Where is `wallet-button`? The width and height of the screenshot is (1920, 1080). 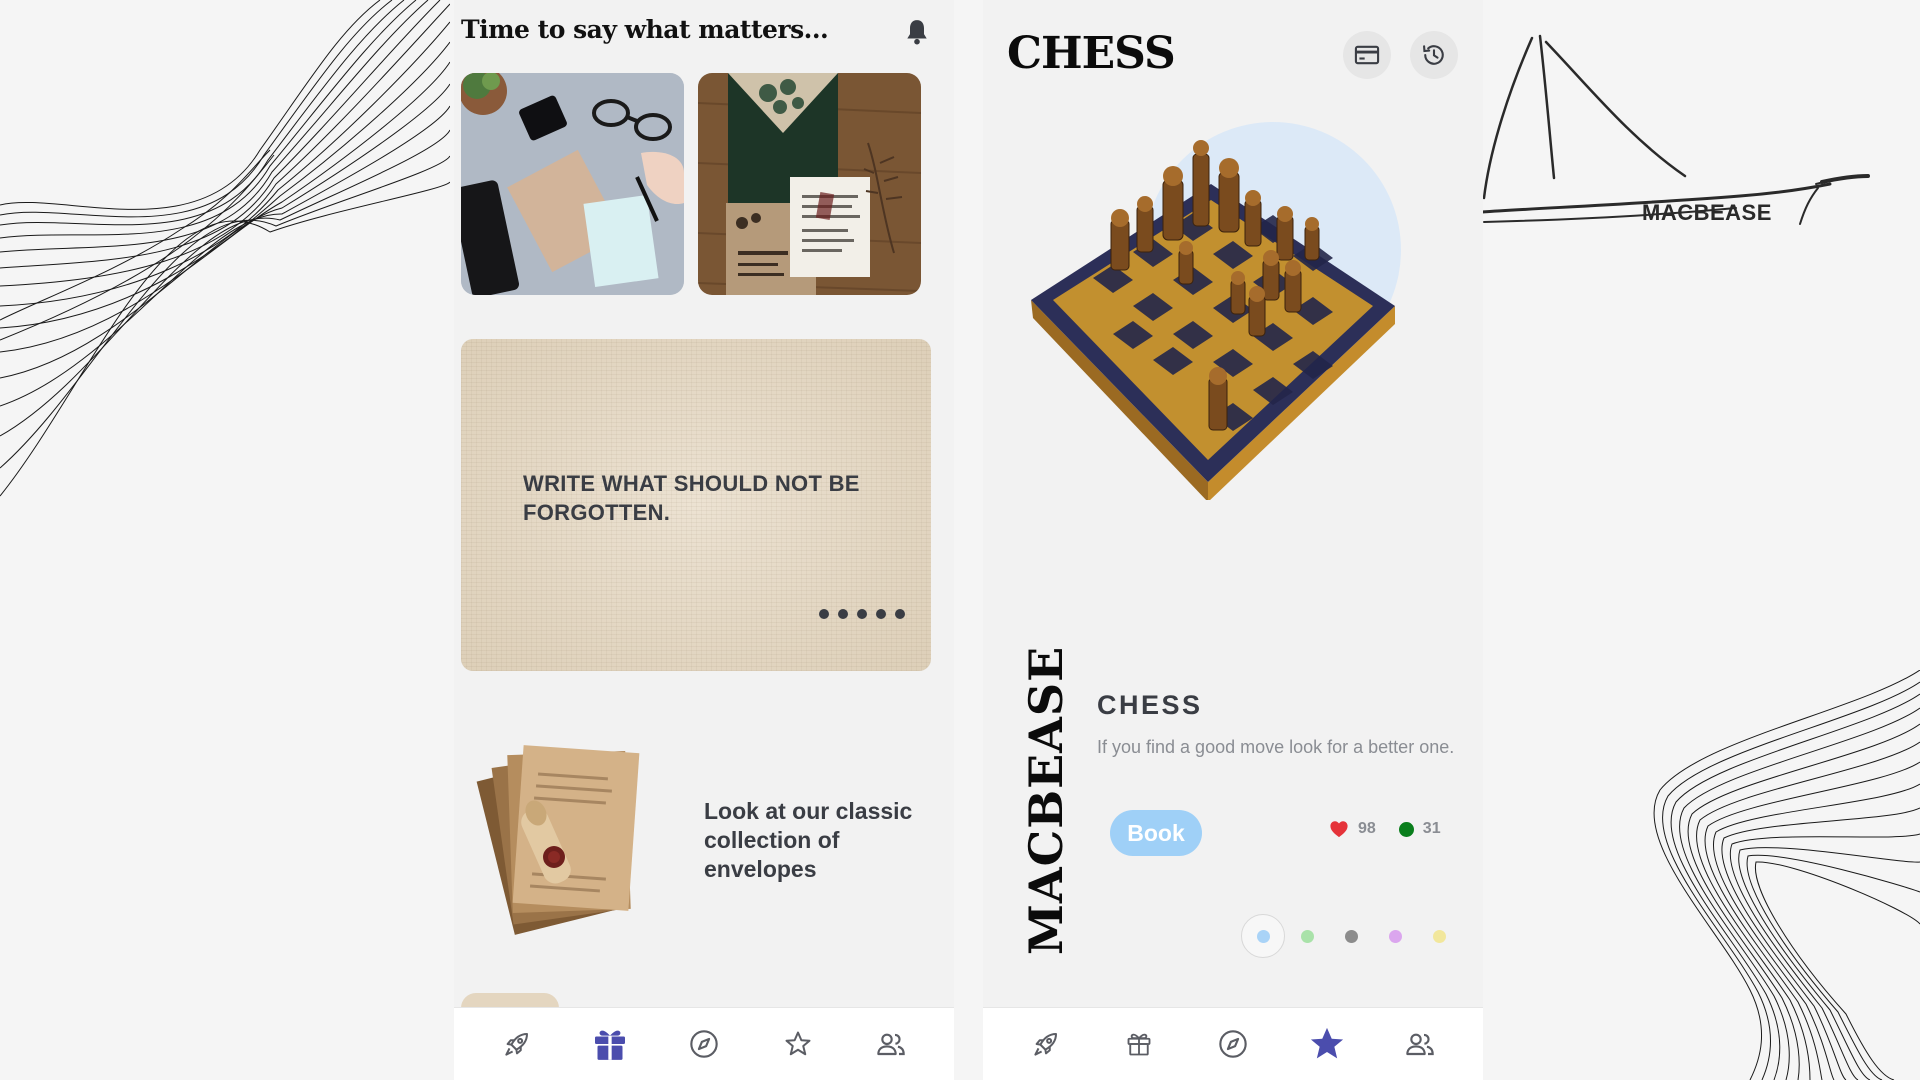 wallet-button is located at coordinates (1367, 55).